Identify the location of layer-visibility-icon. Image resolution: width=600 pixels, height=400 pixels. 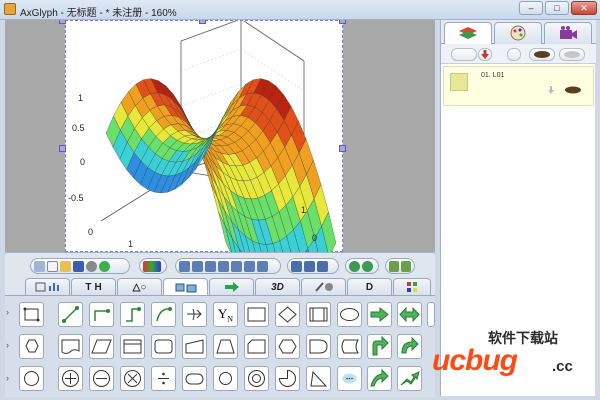
(573, 90).